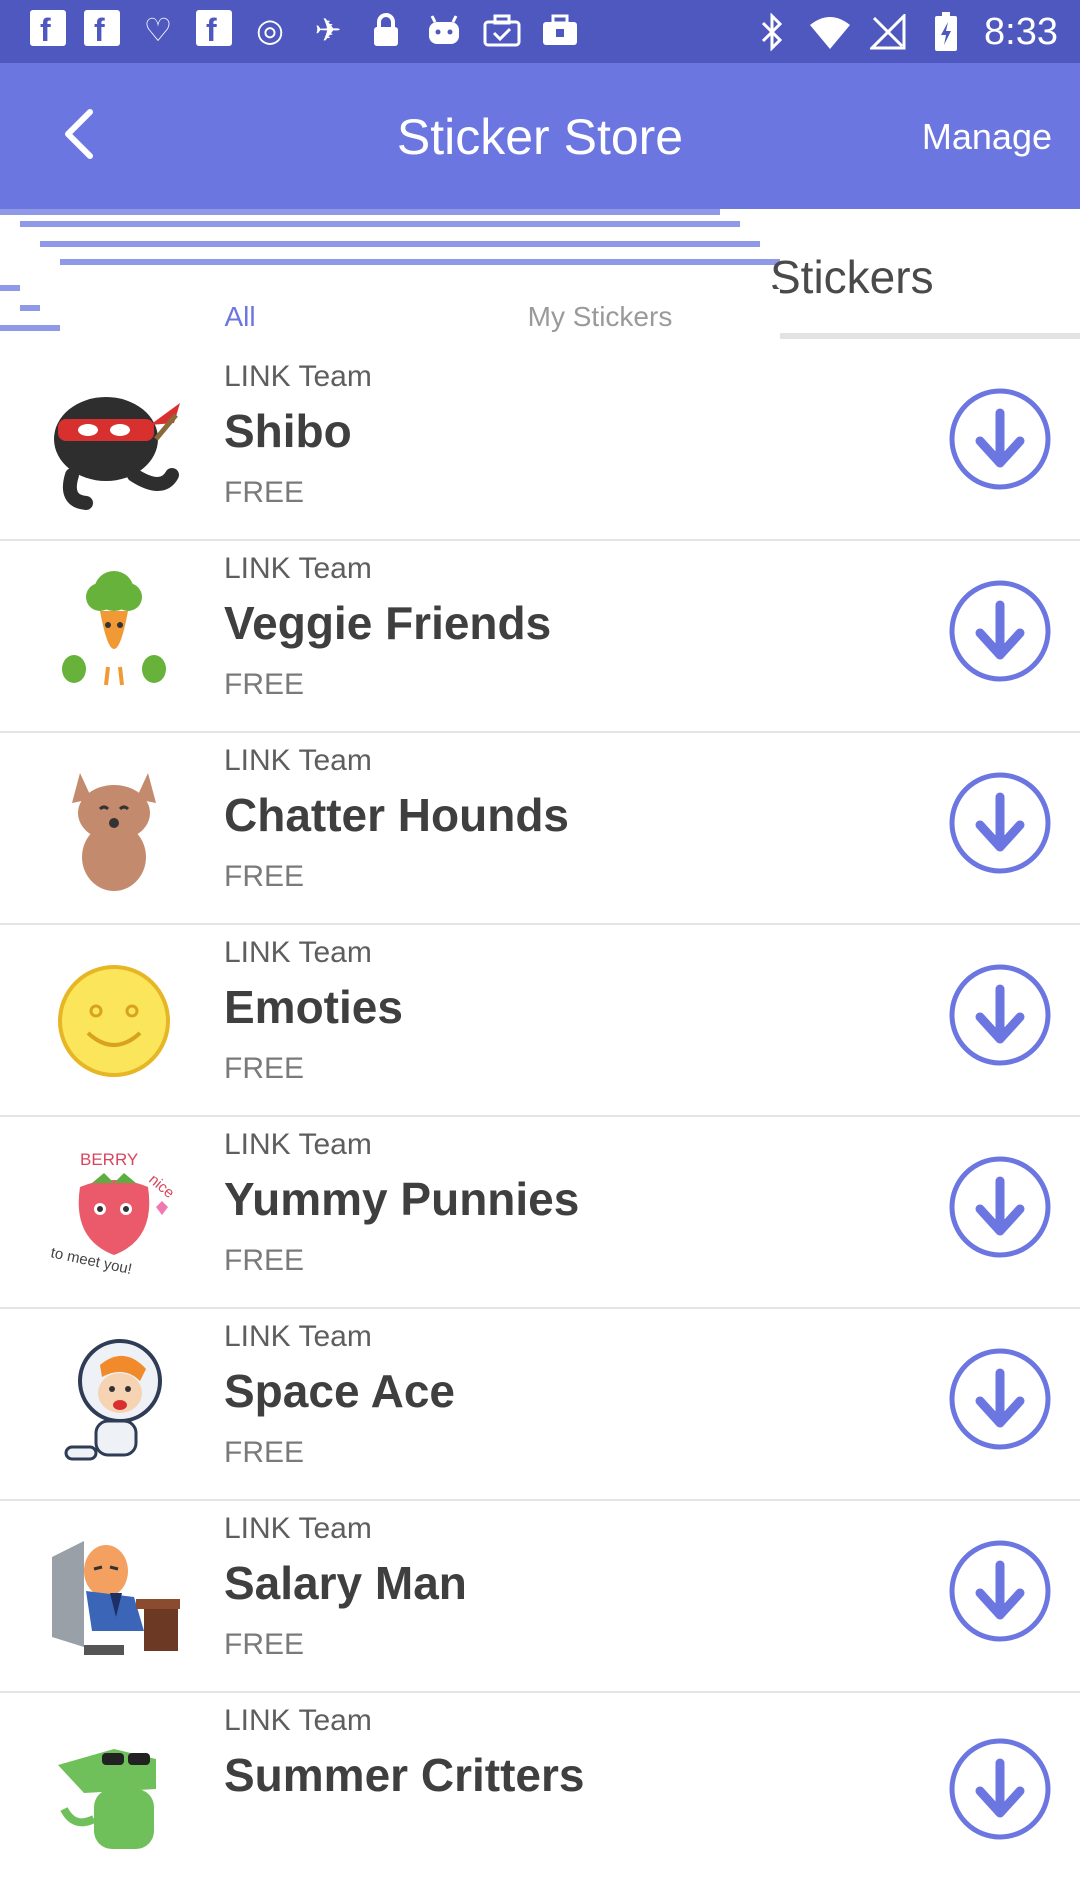 This screenshot has width=1080, height=1885. I want to click on tab-bar: Stickers All My Stickers, so click(540, 279).